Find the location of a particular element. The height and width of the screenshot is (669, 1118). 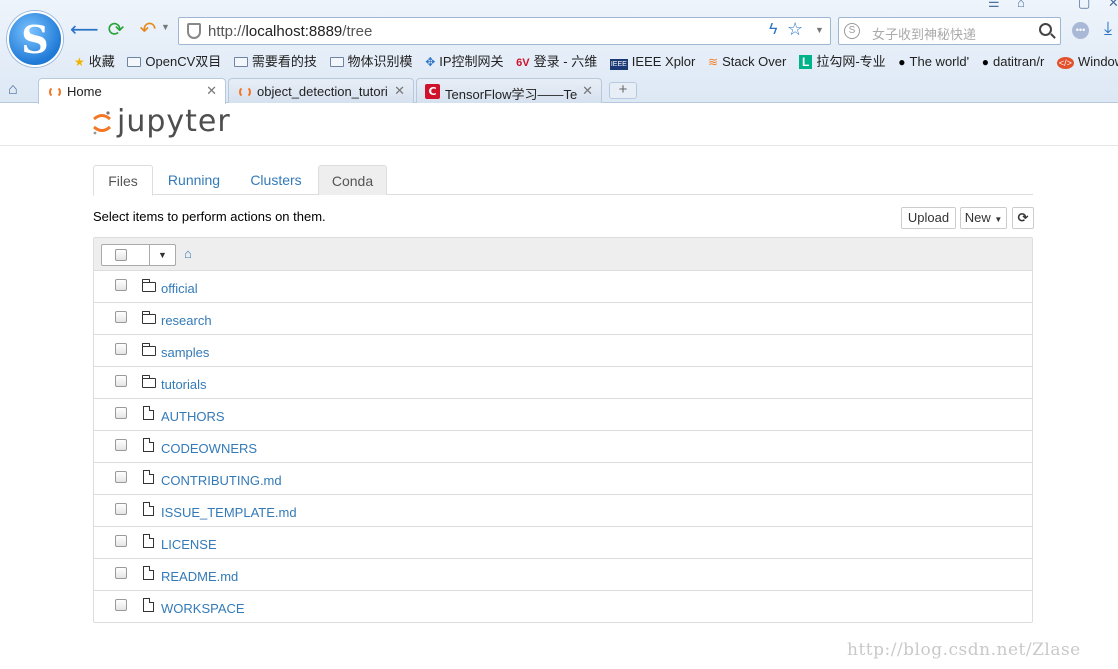

item-name-link: samples is located at coordinates (185, 352).